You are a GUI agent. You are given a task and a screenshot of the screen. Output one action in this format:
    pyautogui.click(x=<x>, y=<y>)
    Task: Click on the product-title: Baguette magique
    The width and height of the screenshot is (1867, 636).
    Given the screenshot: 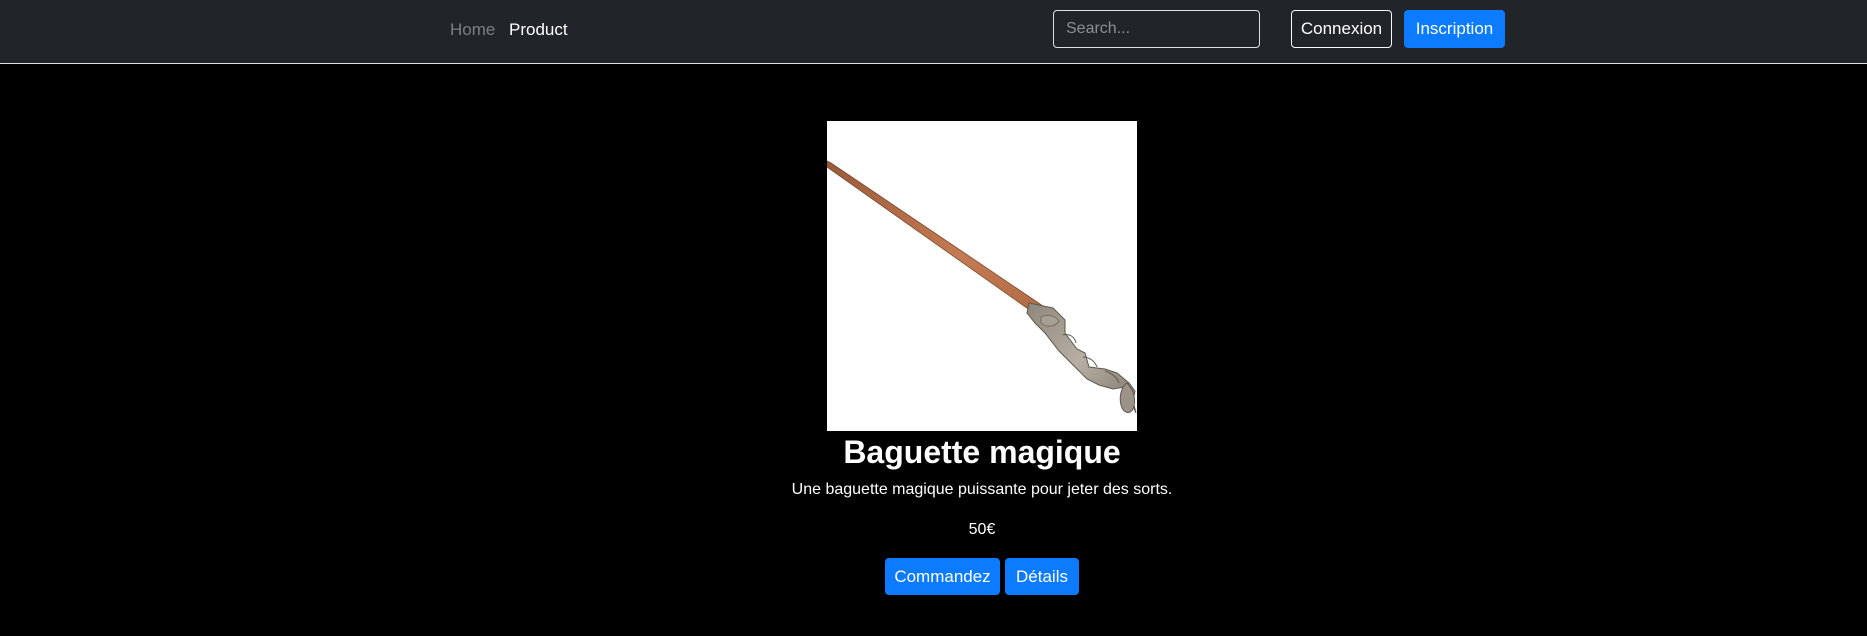 What is the action you would take?
    pyautogui.click(x=982, y=452)
    